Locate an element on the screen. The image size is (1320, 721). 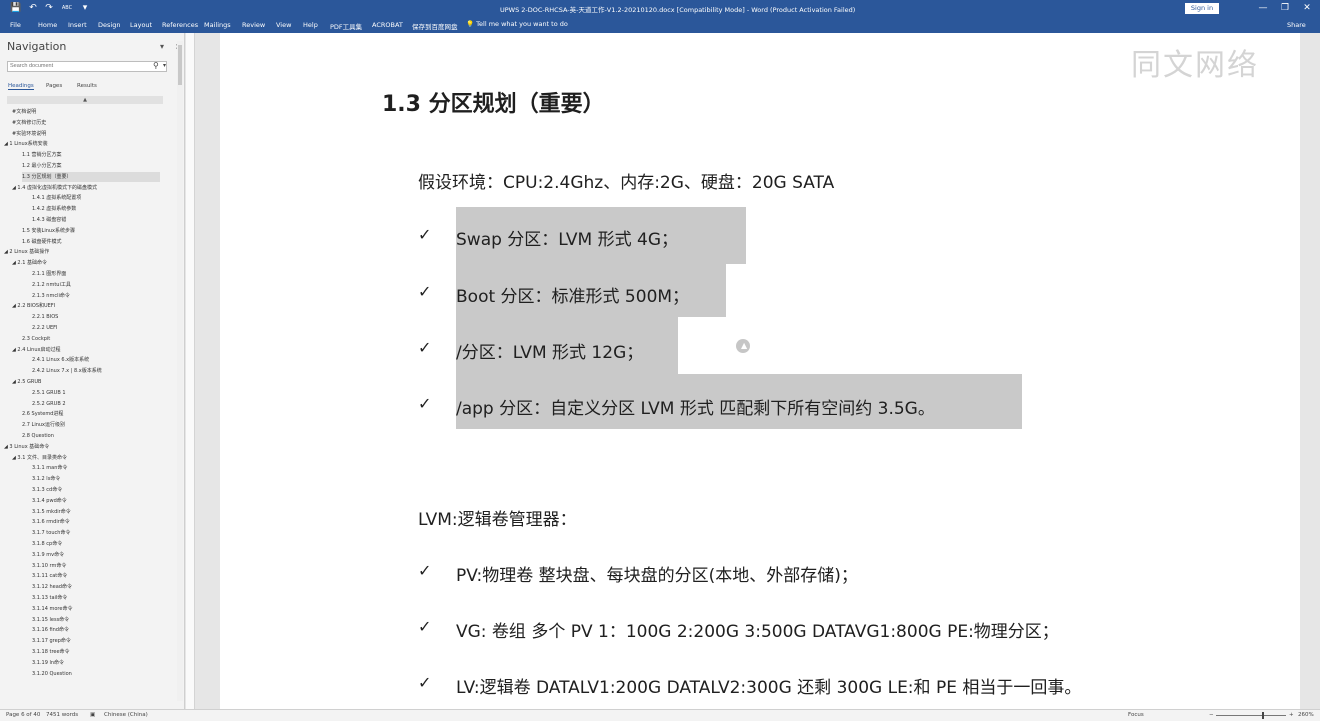
nav-heading-item: #文档修订历史 is located at coordinates (29, 123).